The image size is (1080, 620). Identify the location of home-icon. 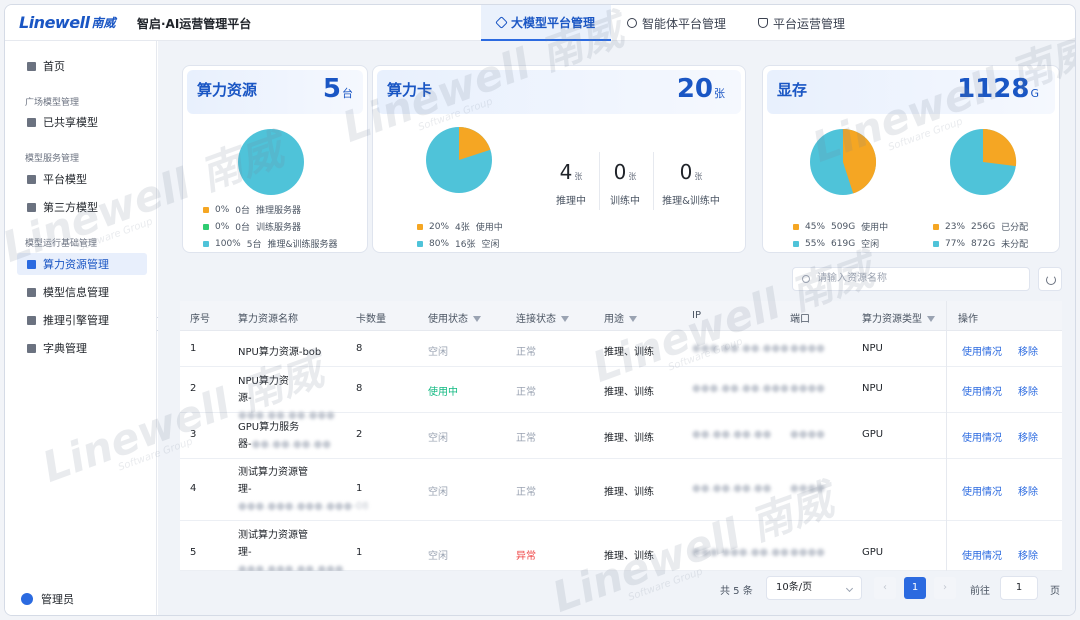
(31, 66).